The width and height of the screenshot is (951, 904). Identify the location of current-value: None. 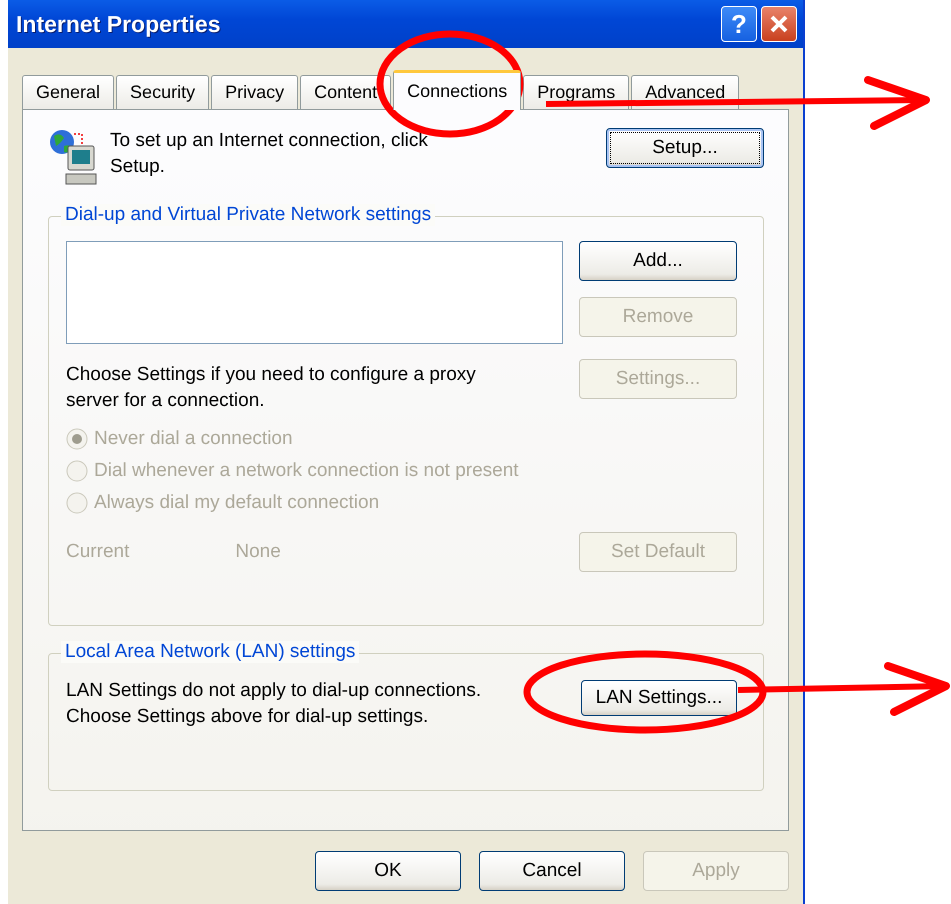
(258, 552).